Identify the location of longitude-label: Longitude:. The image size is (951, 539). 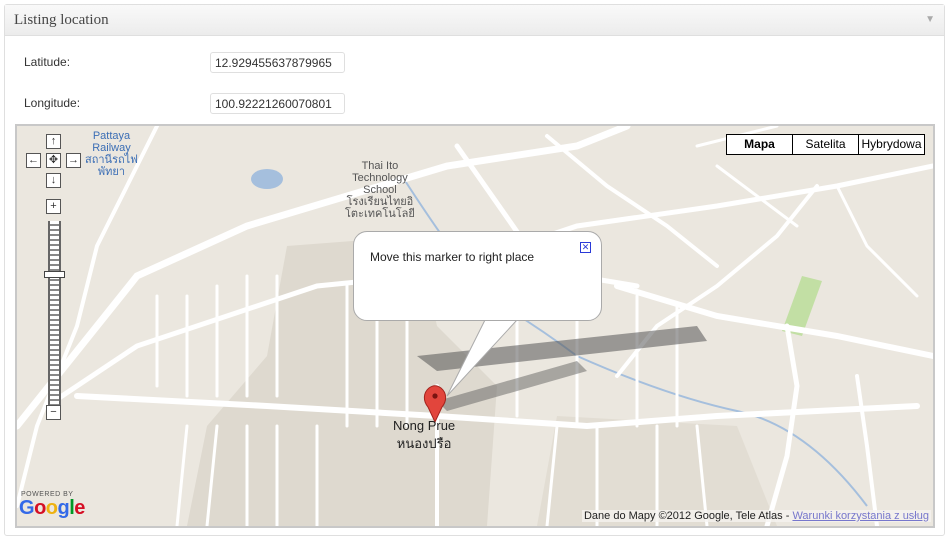
(52, 103).